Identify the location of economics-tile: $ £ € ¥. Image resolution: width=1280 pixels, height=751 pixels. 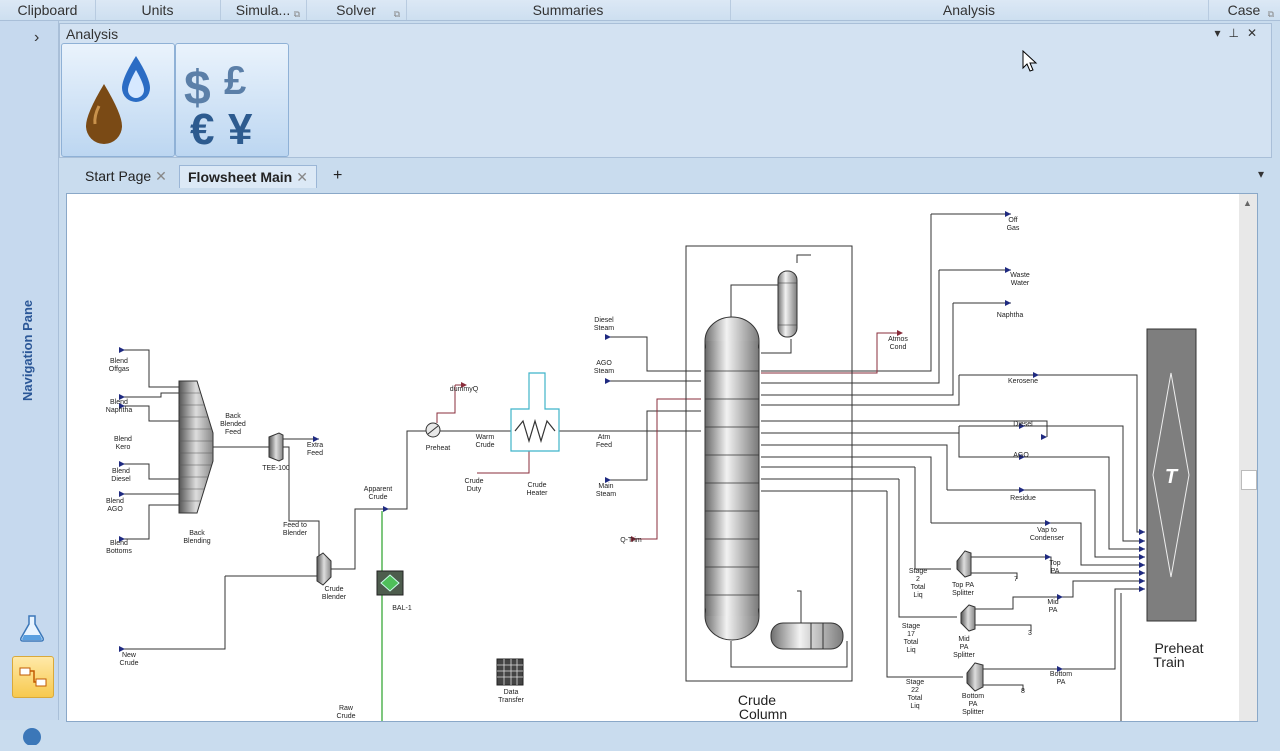
(232, 100).